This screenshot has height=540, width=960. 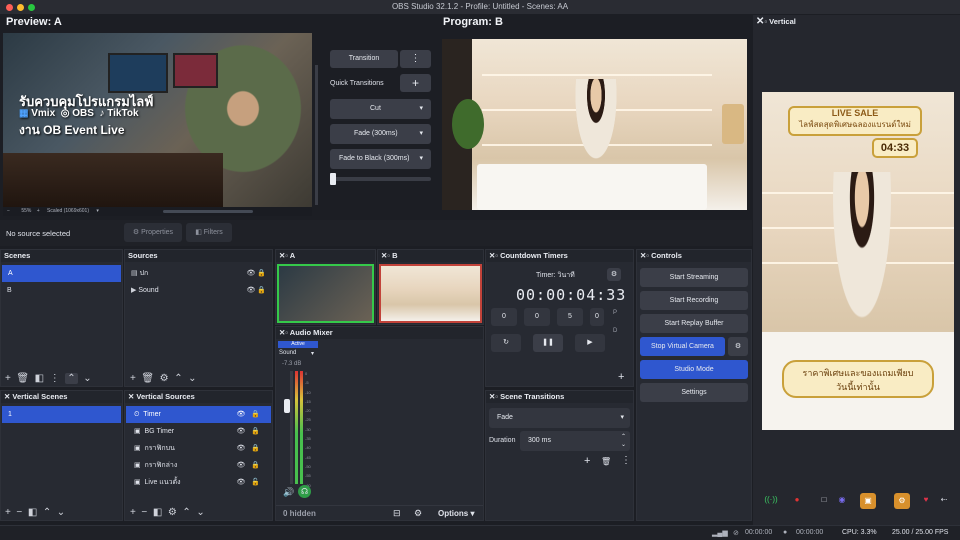 I want to click on quick-transition-cut: Cut ▾, so click(x=380, y=109).